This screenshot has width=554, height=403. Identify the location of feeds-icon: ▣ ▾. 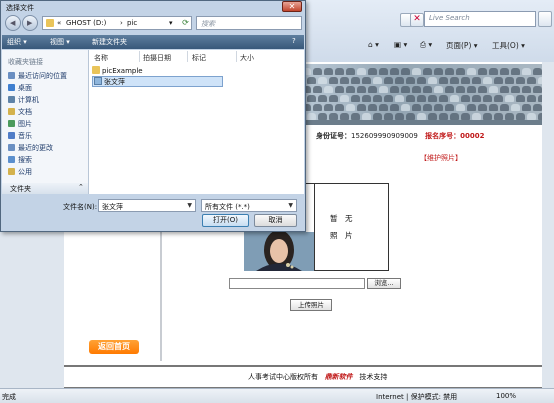
(400, 44).